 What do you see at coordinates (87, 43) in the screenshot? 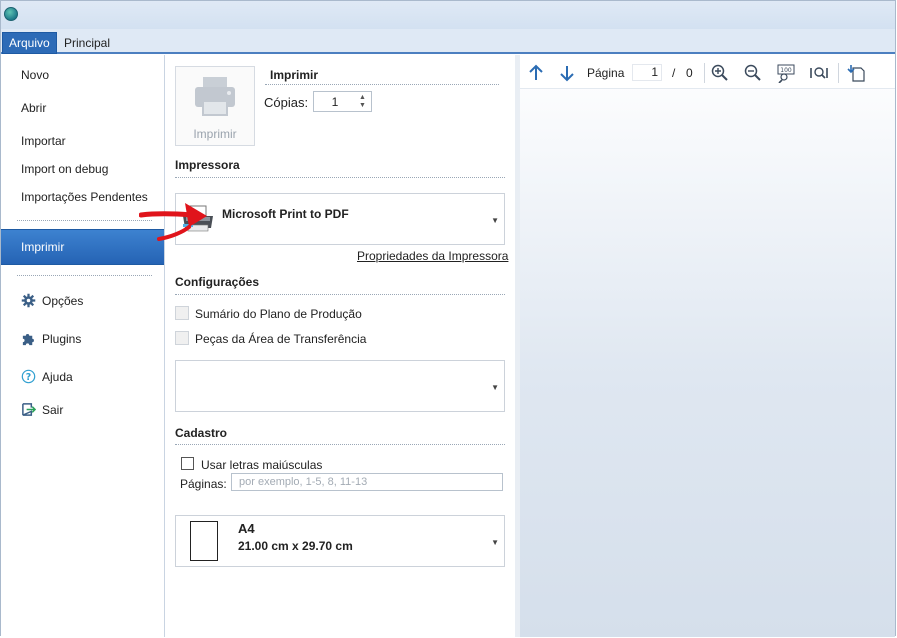
I see `tab-principal: Principal` at bounding box center [87, 43].